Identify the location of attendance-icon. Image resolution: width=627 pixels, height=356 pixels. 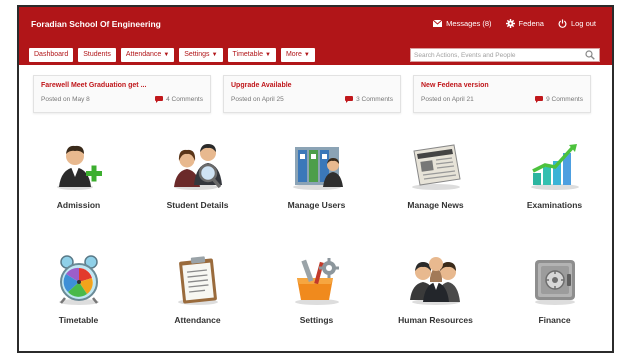
(197, 280).